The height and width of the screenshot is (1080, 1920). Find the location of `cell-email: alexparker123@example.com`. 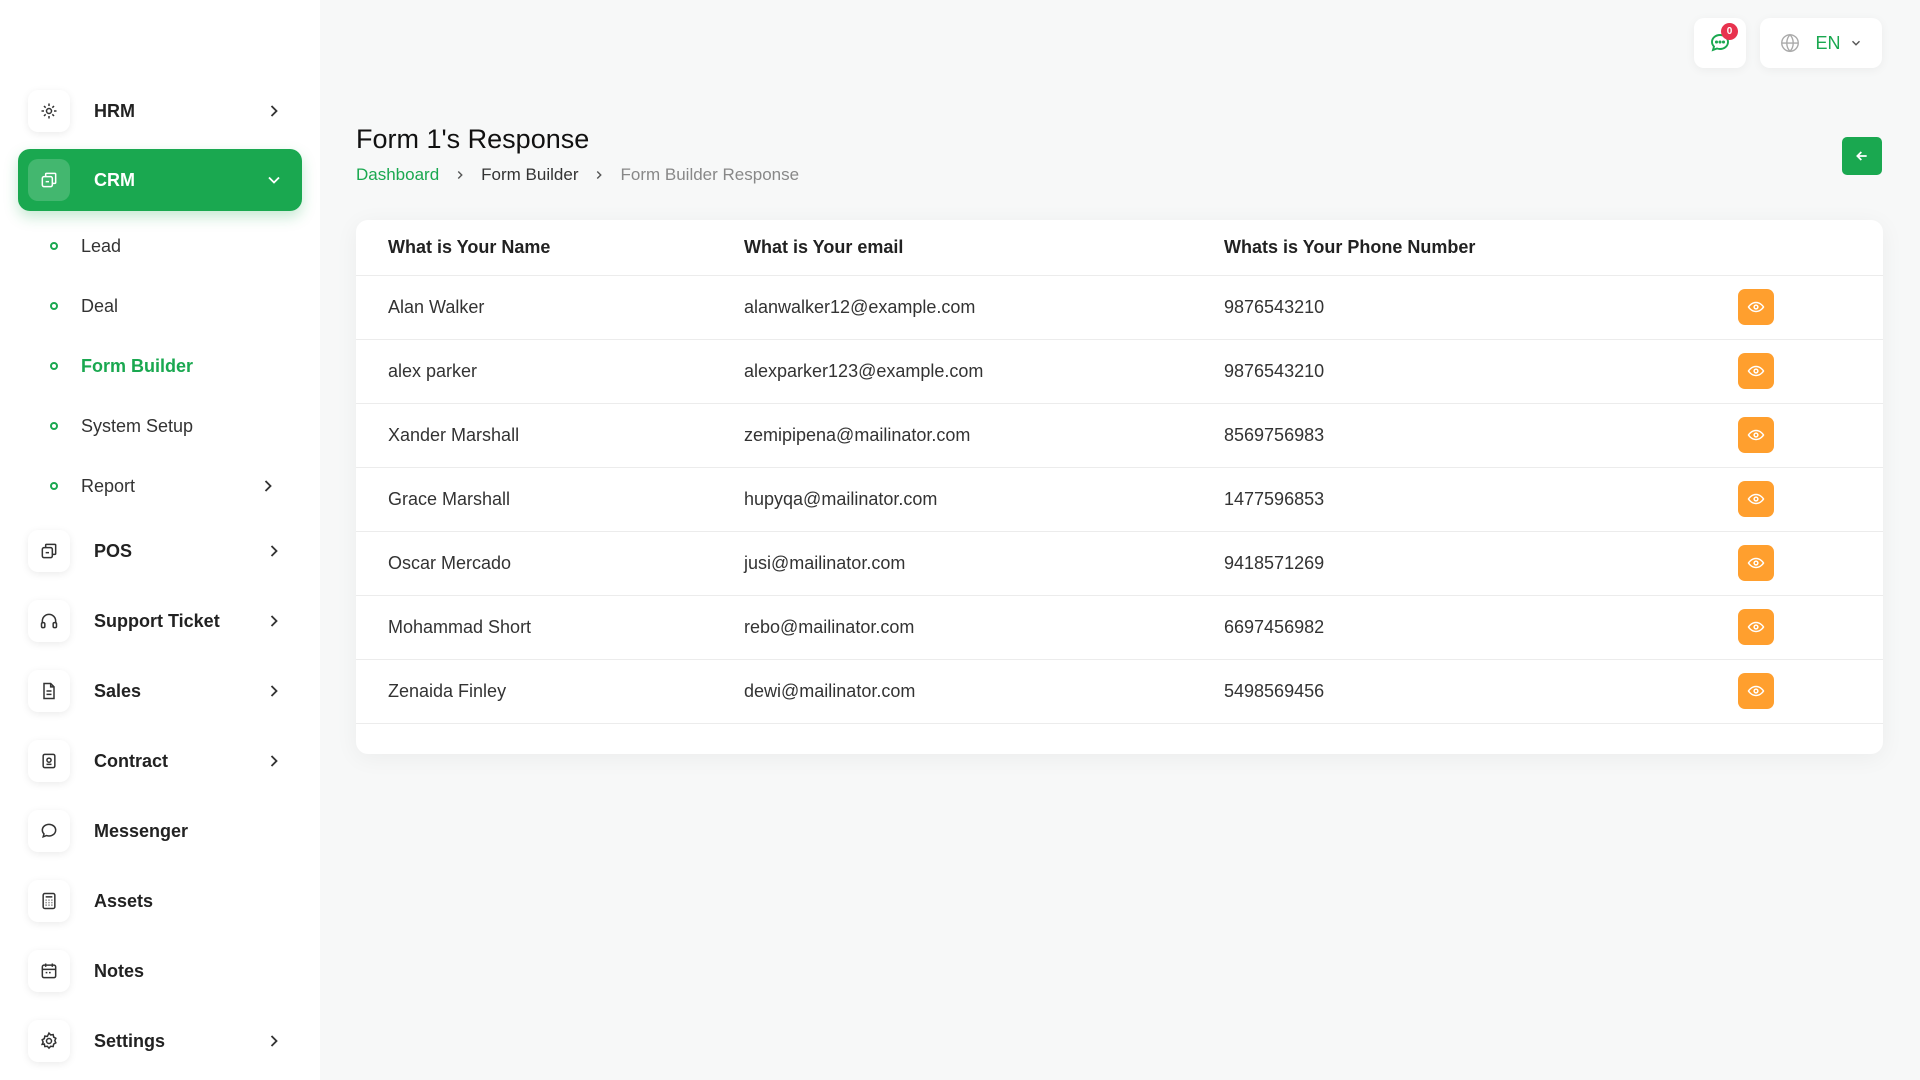

cell-email: alexparker123@example.com is located at coordinates (984, 371).